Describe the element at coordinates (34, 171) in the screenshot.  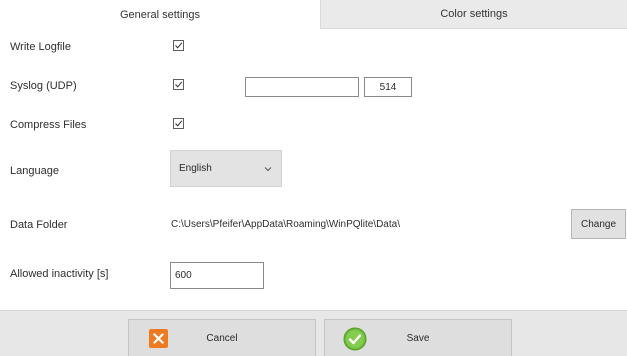
I see `language-label: Language` at that location.